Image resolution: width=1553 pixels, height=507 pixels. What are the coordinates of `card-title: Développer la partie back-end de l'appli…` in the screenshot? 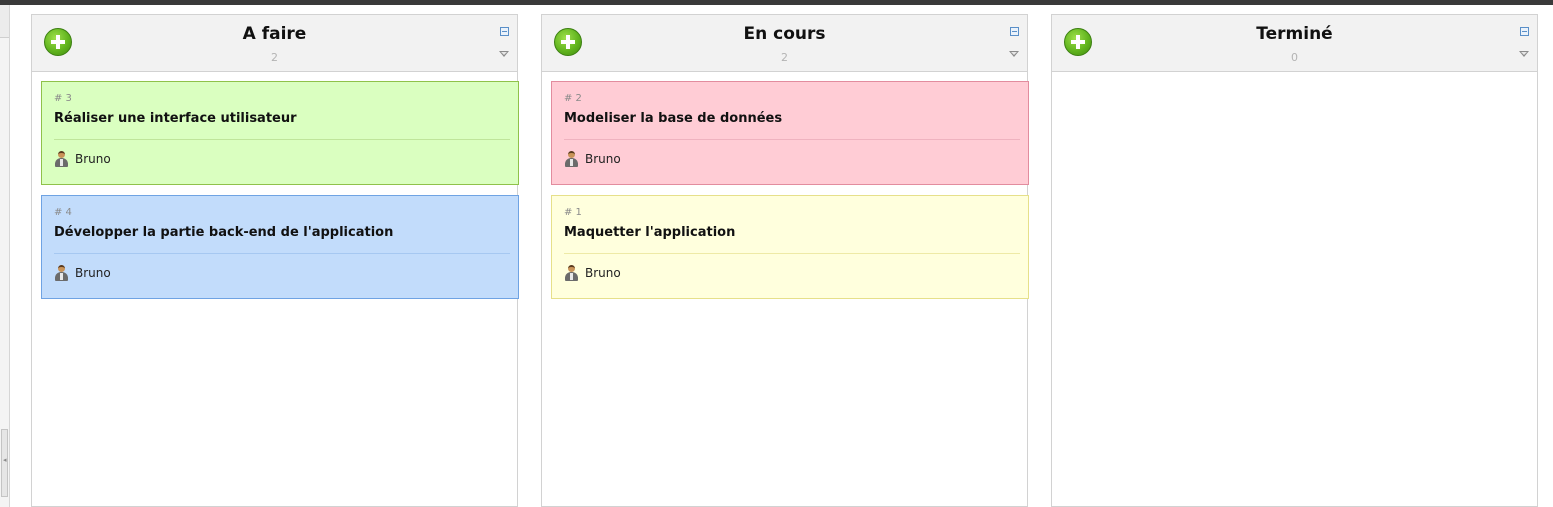 It's located at (224, 232).